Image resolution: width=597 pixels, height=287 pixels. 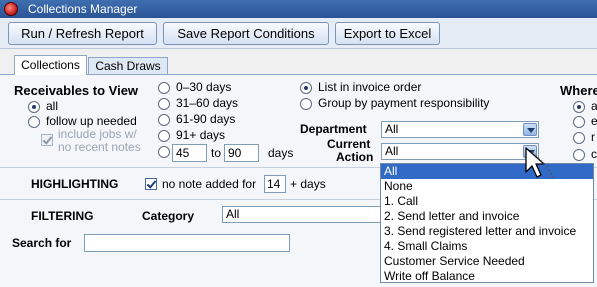 What do you see at coordinates (99, 147) in the screenshot?
I see `include-jobs-label-line2: no recent notes` at bounding box center [99, 147].